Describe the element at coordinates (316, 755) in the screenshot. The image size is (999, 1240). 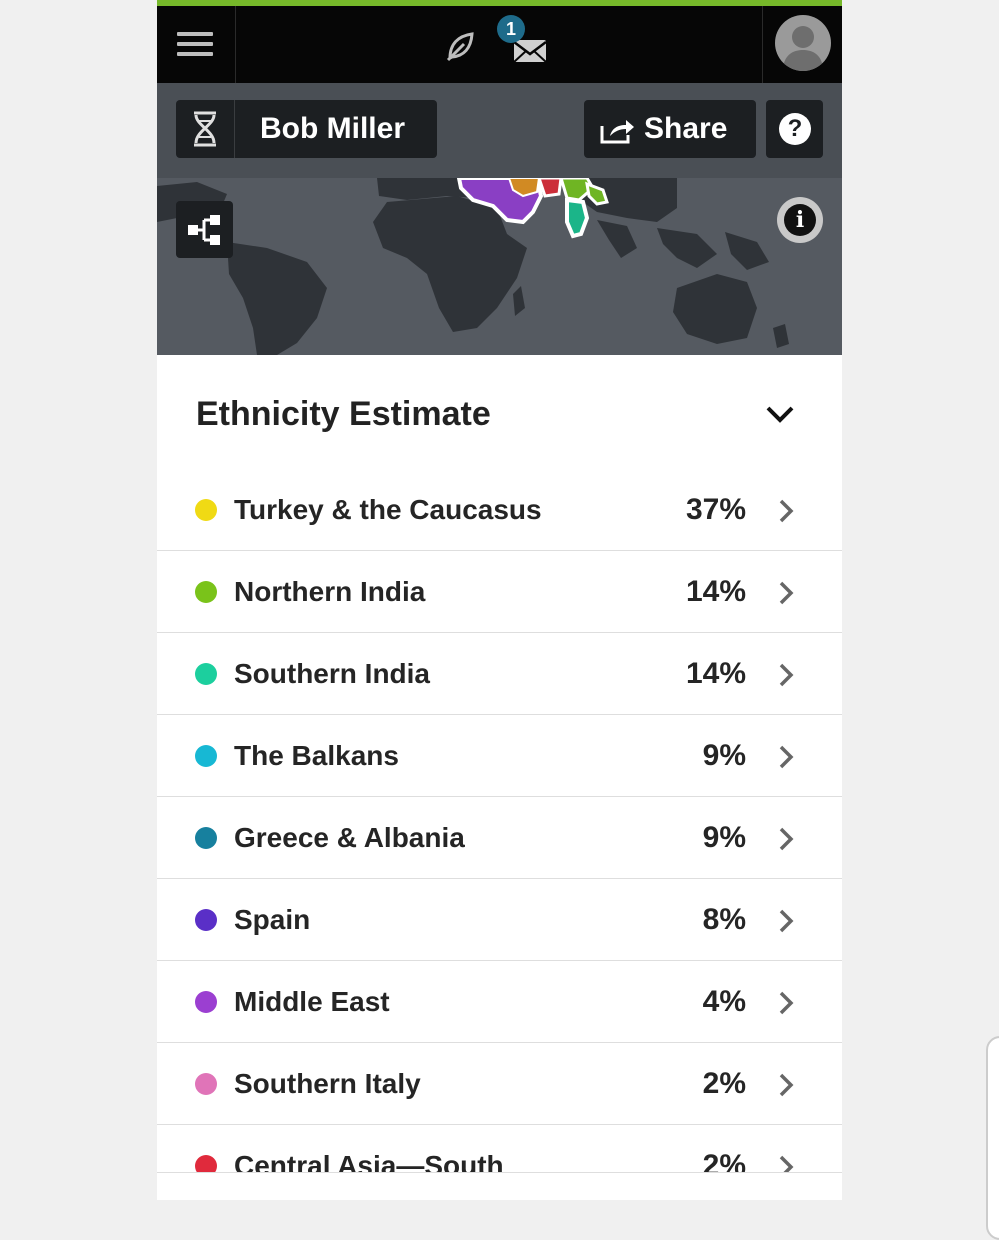
I see `region-name: The Balkans` at that location.